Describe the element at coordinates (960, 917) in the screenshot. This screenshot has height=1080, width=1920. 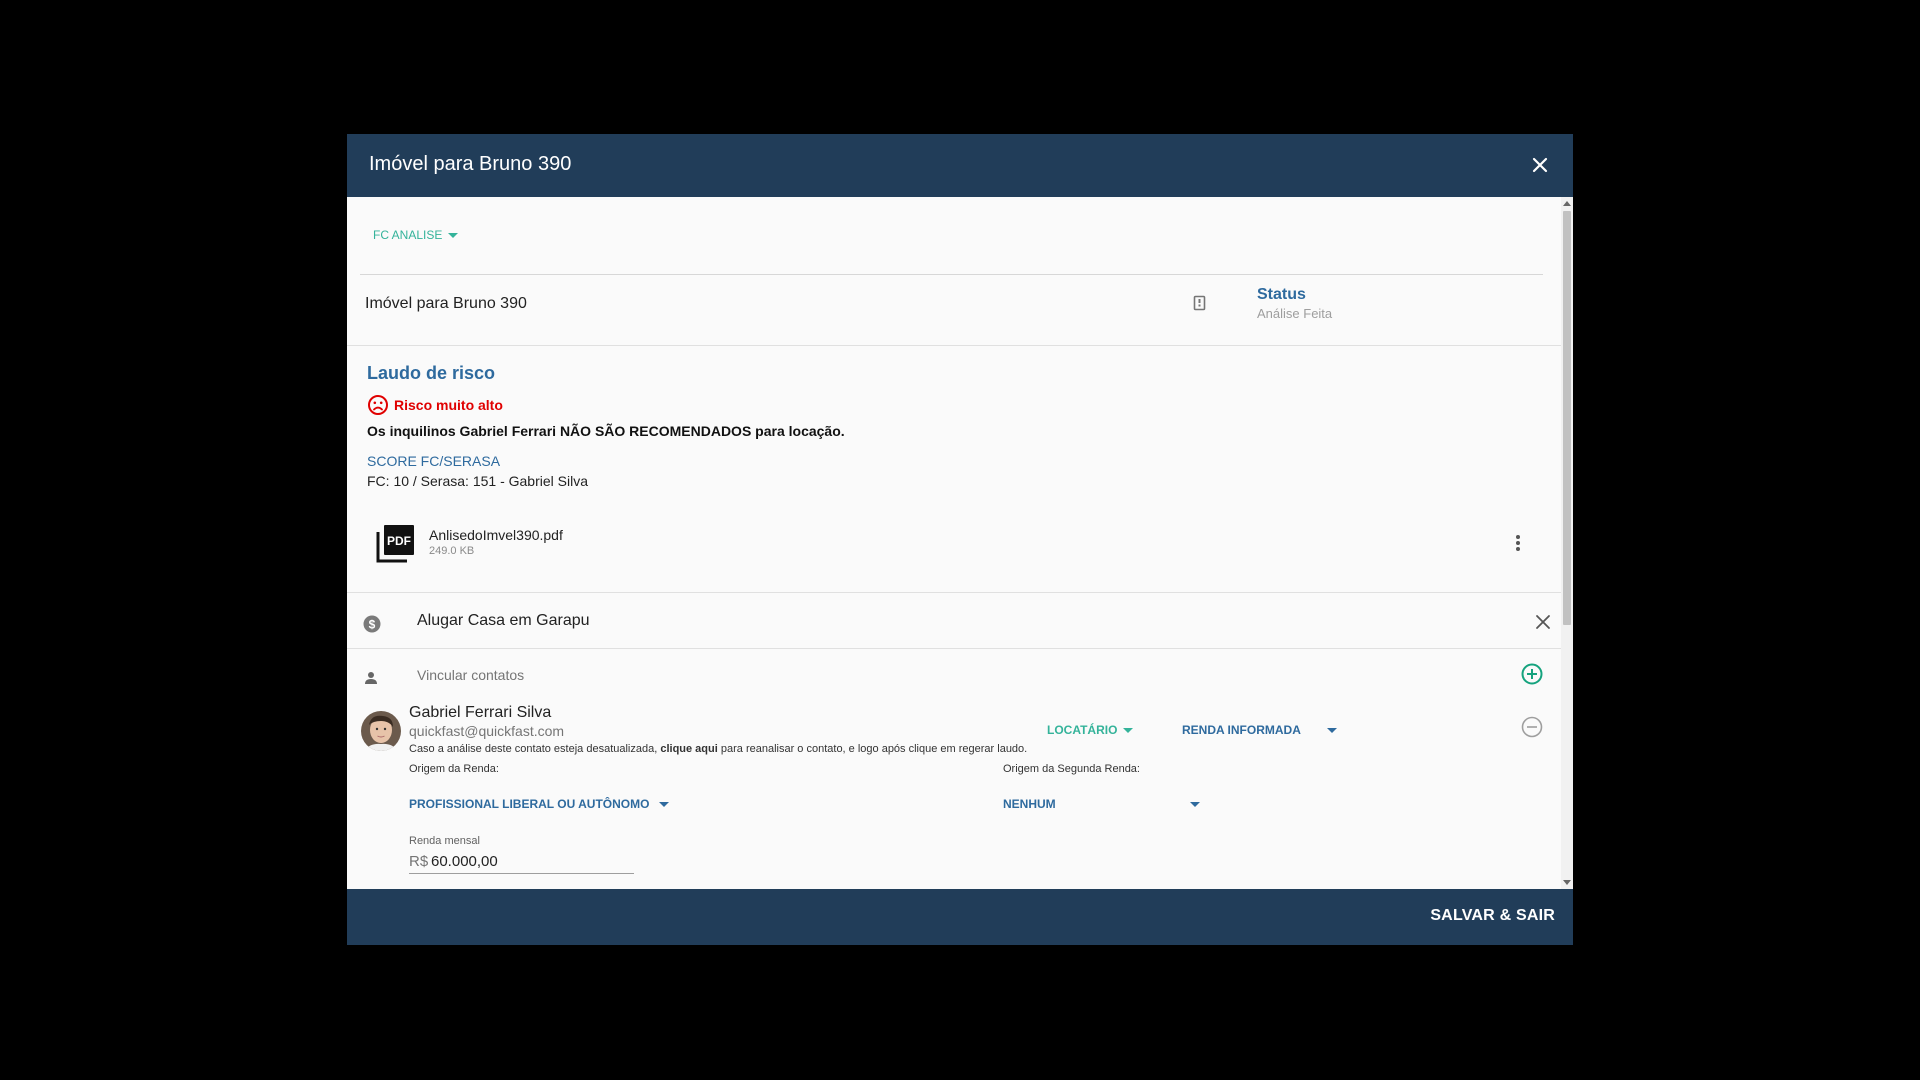
I see `modal-footer: SALVAR & SAIR` at that location.